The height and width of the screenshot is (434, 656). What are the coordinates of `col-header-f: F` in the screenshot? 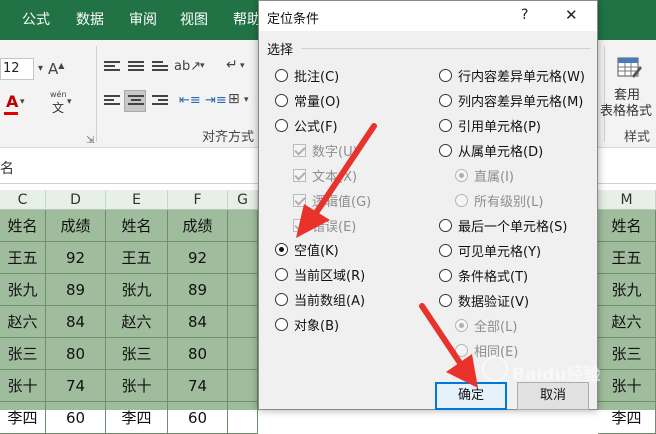 It's located at (198, 200).